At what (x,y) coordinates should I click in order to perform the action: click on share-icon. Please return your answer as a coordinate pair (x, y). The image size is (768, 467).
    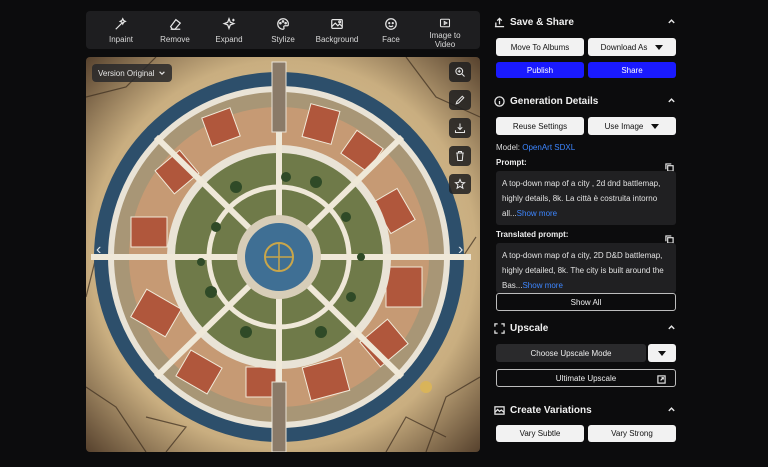
    Looking at the image, I should click on (499, 22).